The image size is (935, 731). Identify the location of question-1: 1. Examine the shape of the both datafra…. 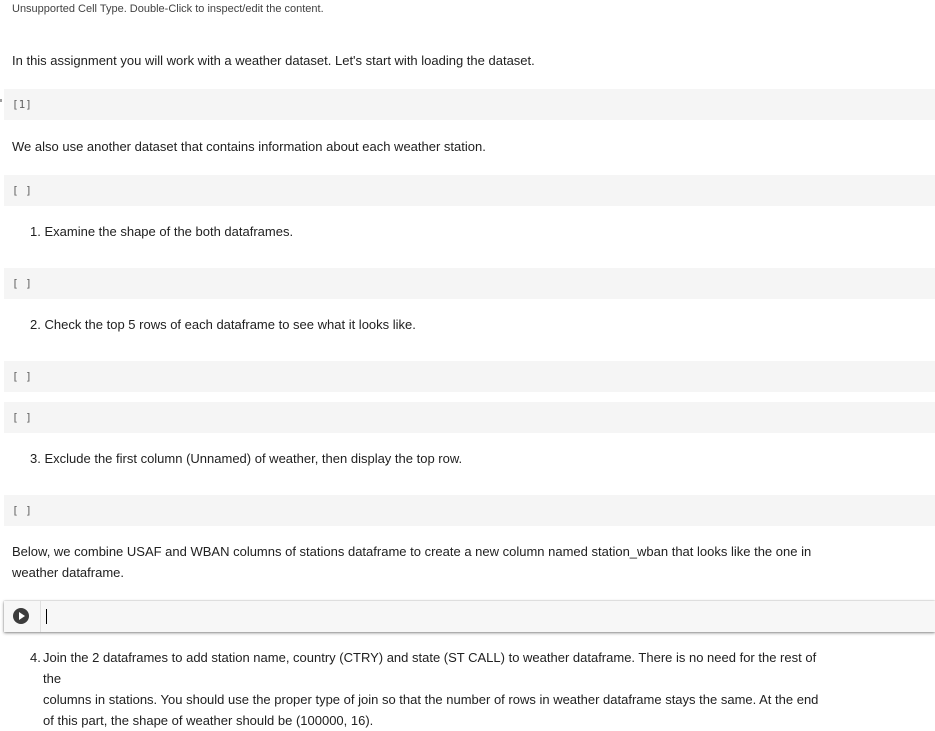
(161, 231).